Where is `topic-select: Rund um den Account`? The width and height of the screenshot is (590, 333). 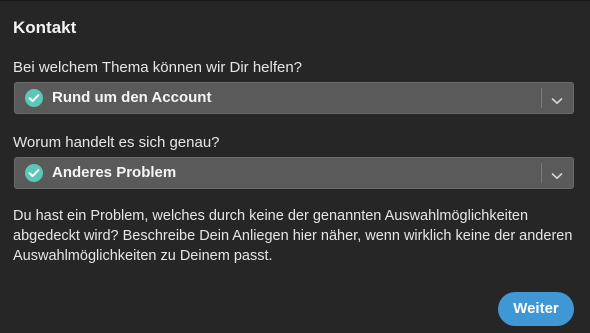 topic-select: Rund um den Account is located at coordinates (294, 98).